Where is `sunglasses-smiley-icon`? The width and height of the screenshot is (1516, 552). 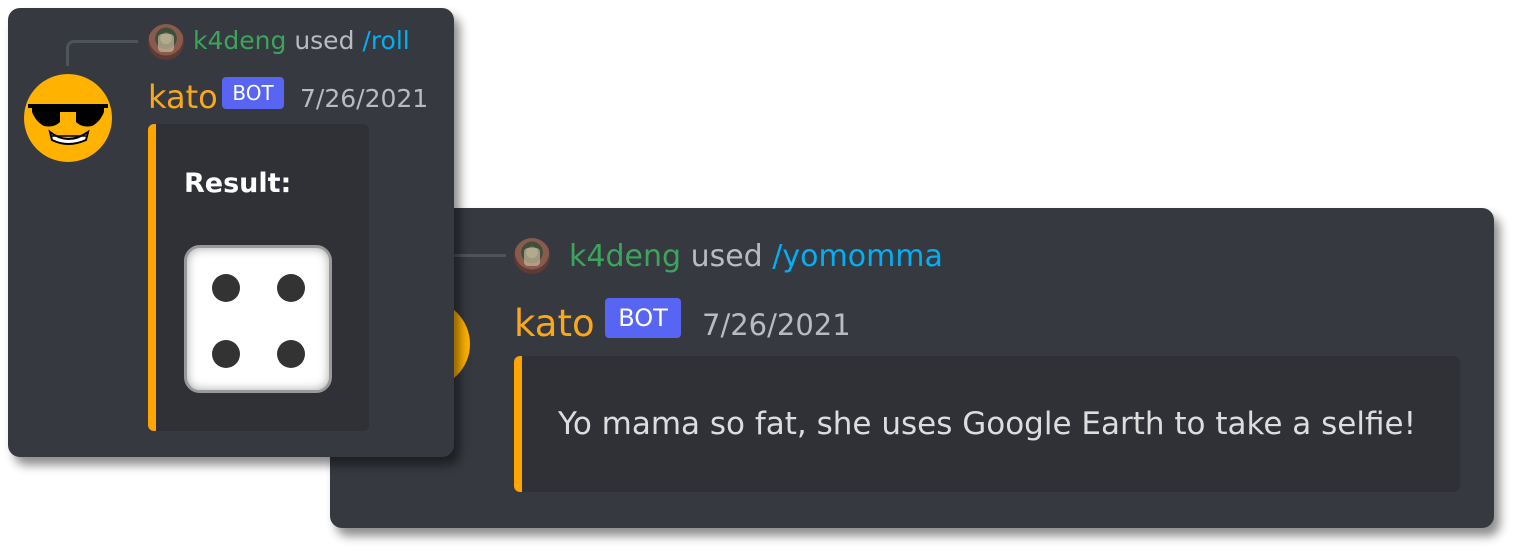
sunglasses-smiley-icon is located at coordinates (68, 124).